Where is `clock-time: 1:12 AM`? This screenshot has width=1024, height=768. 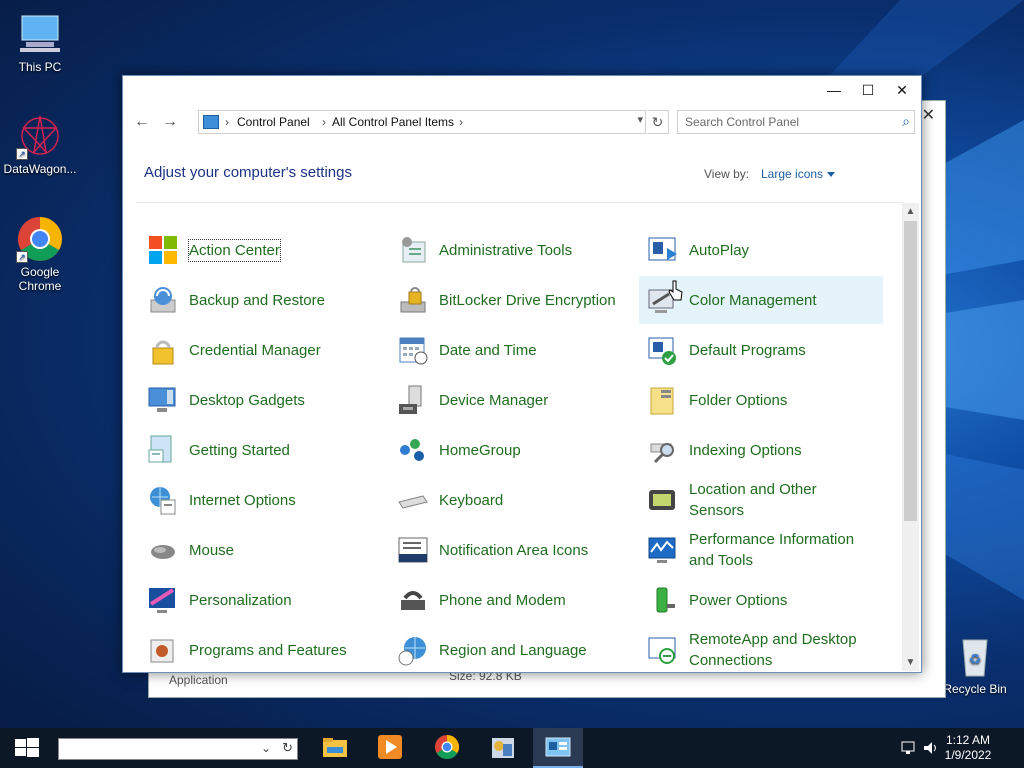 clock-time: 1:12 AM is located at coordinates (968, 740).